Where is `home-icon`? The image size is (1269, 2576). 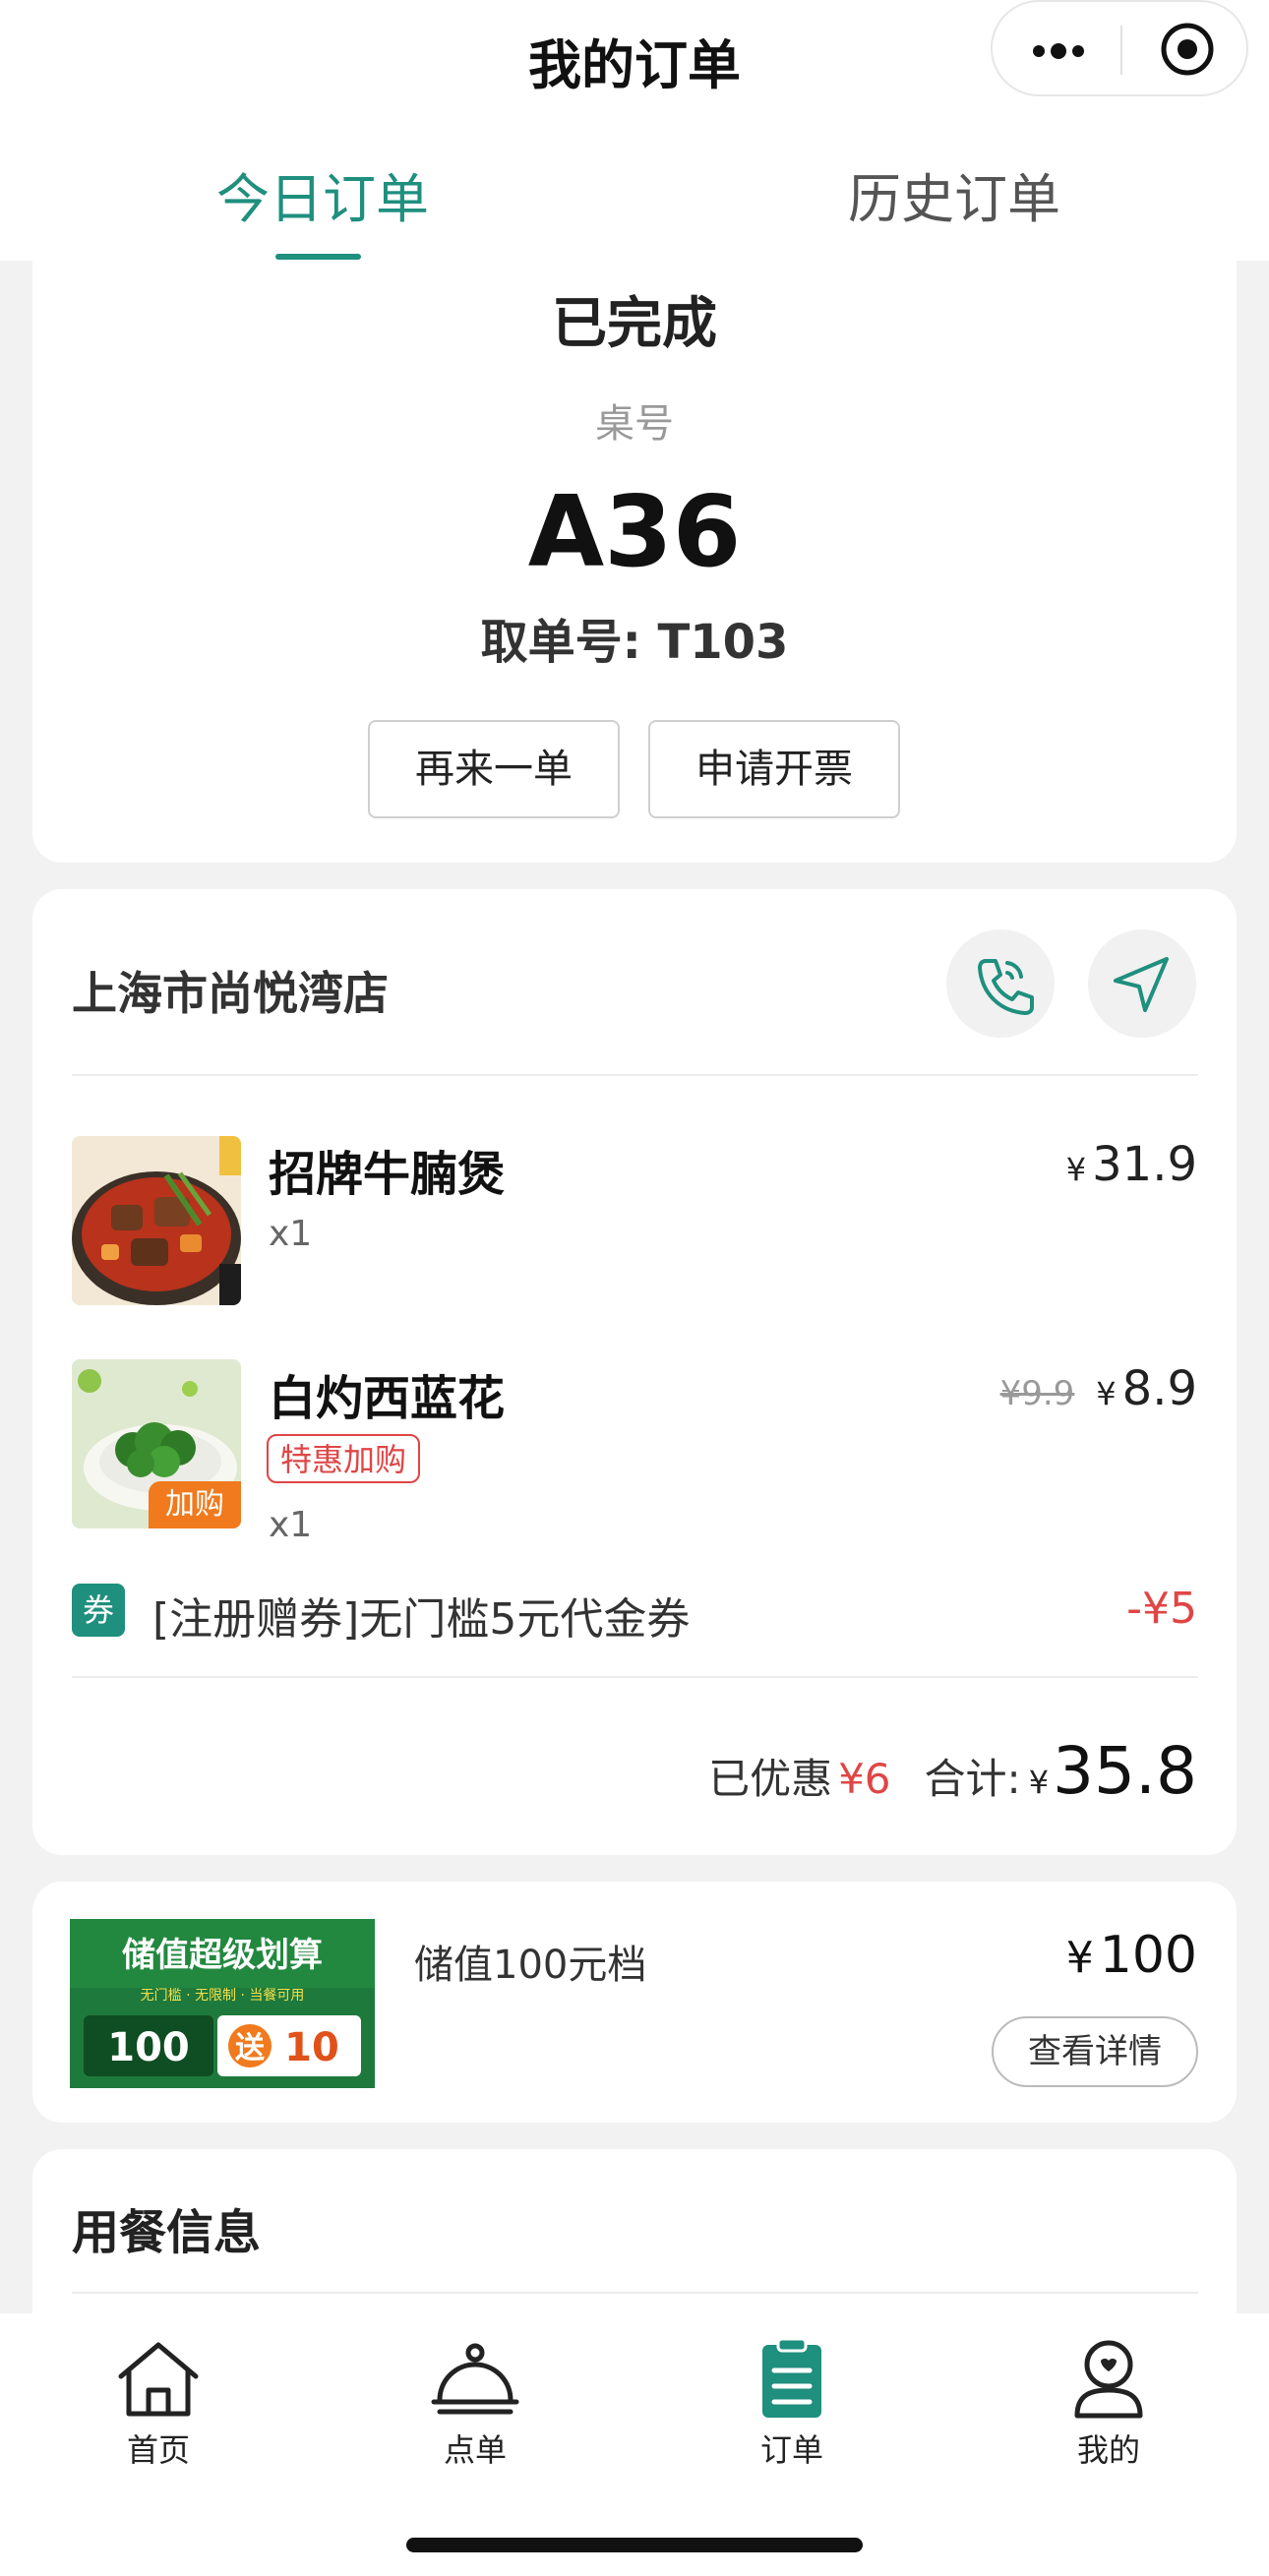 home-icon is located at coordinates (158, 2380).